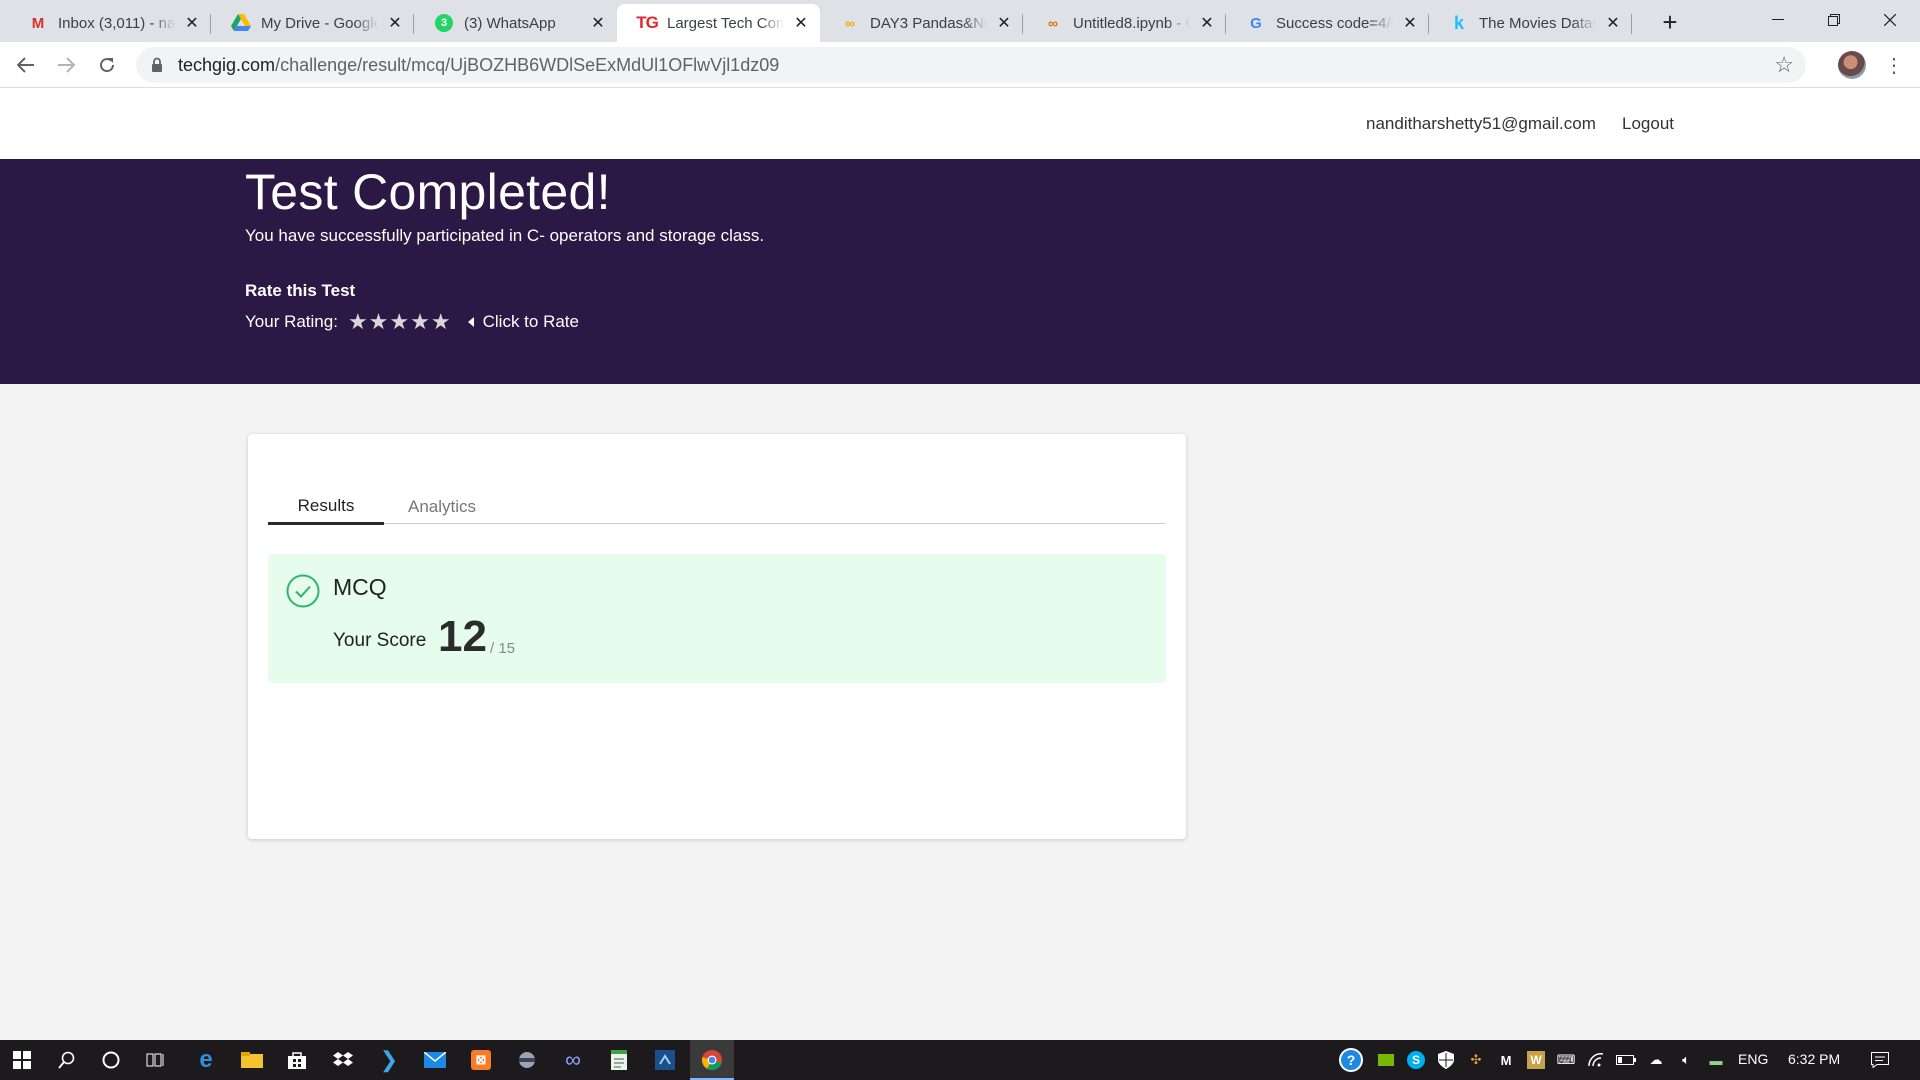  Describe the element at coordinates (26, 65) in the screenshot. I see `back-arrow-icon` at that location.